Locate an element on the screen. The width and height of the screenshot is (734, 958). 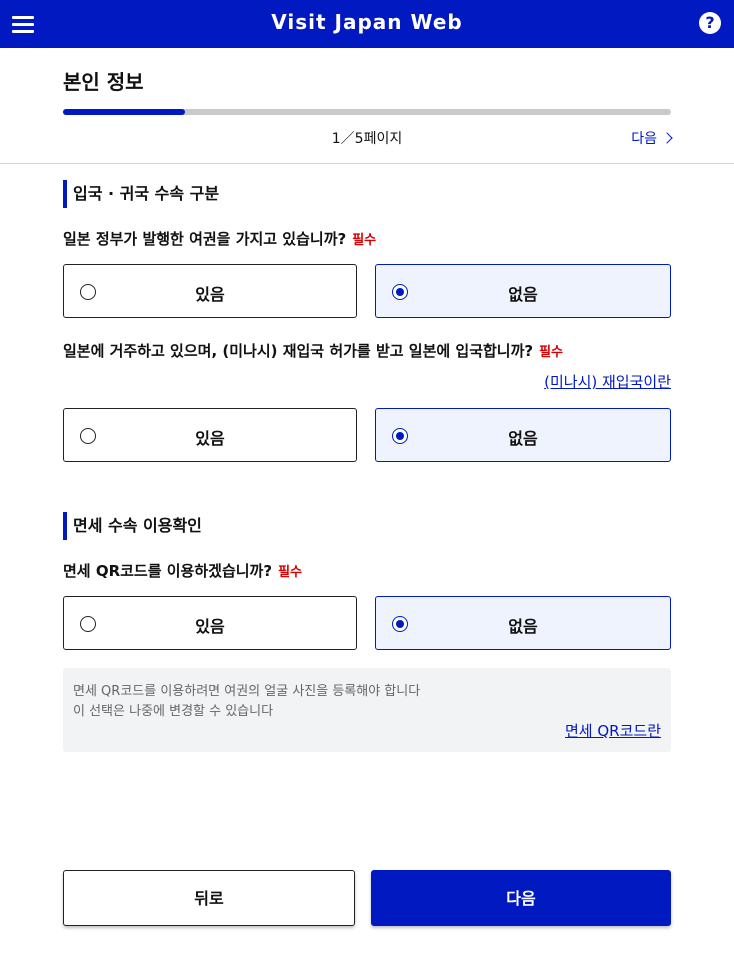
option-reentry-no: 없음 is located at coordinates (523, 435).